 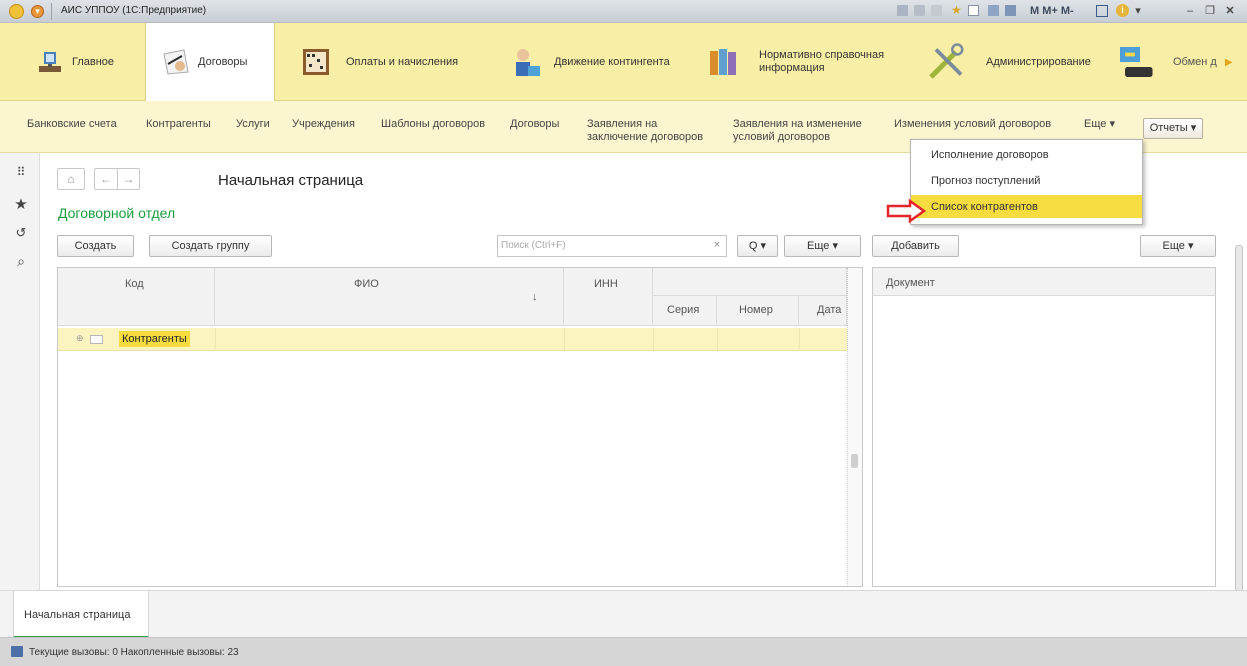 What do you see at coordinates (452, 339) in the screenshot?
I see `table-row: ⊕ Контрагенты` at bounding box center [452, 339].